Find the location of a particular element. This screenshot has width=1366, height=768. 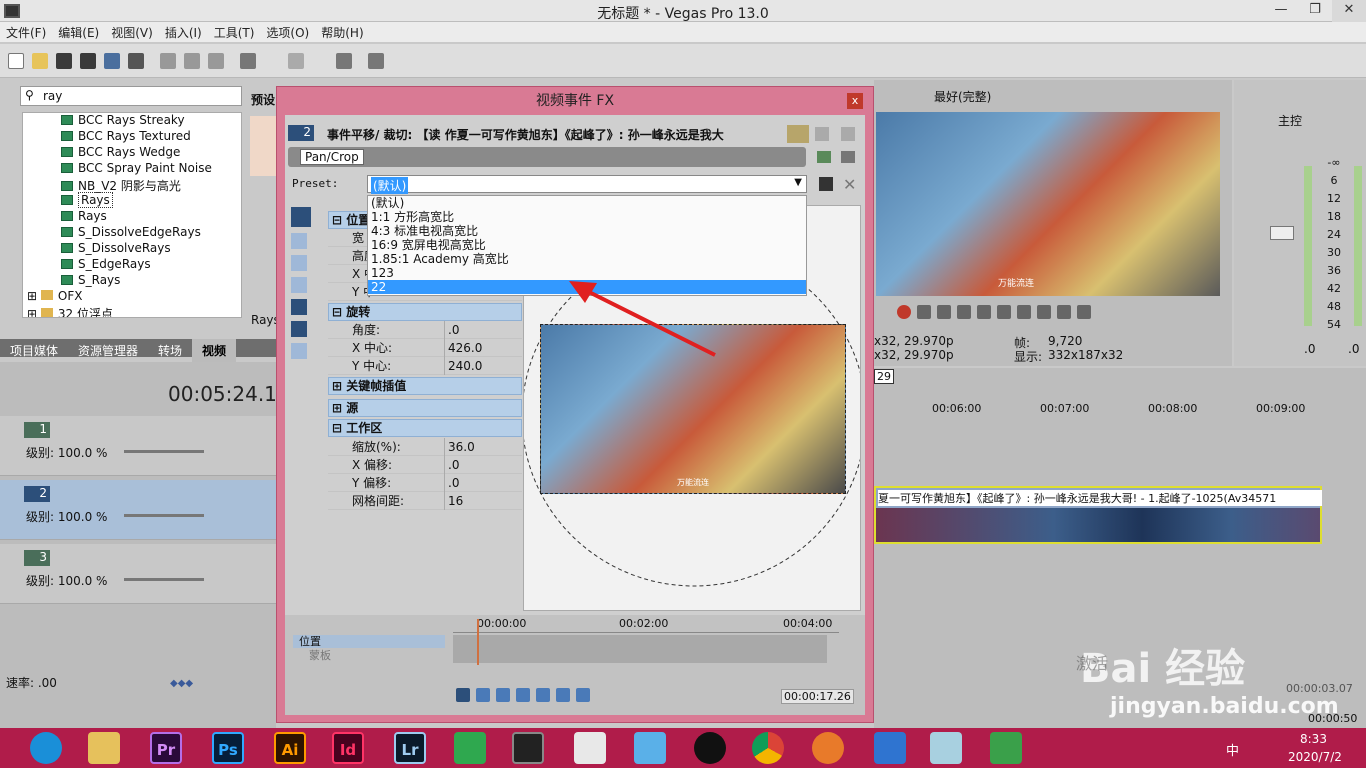

tree-item: BCC Rays Streaky is located at coordinates (123, 121).